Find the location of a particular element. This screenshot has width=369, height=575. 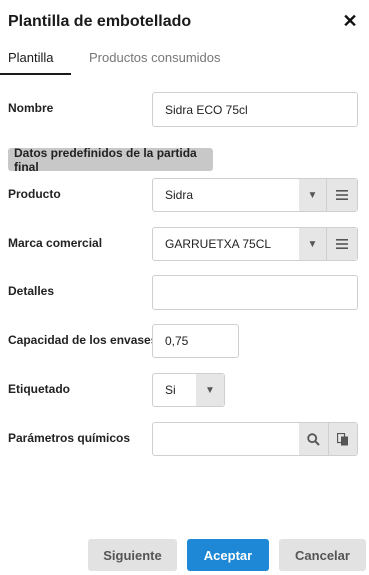

search-button is located at coordinates (313, 439).